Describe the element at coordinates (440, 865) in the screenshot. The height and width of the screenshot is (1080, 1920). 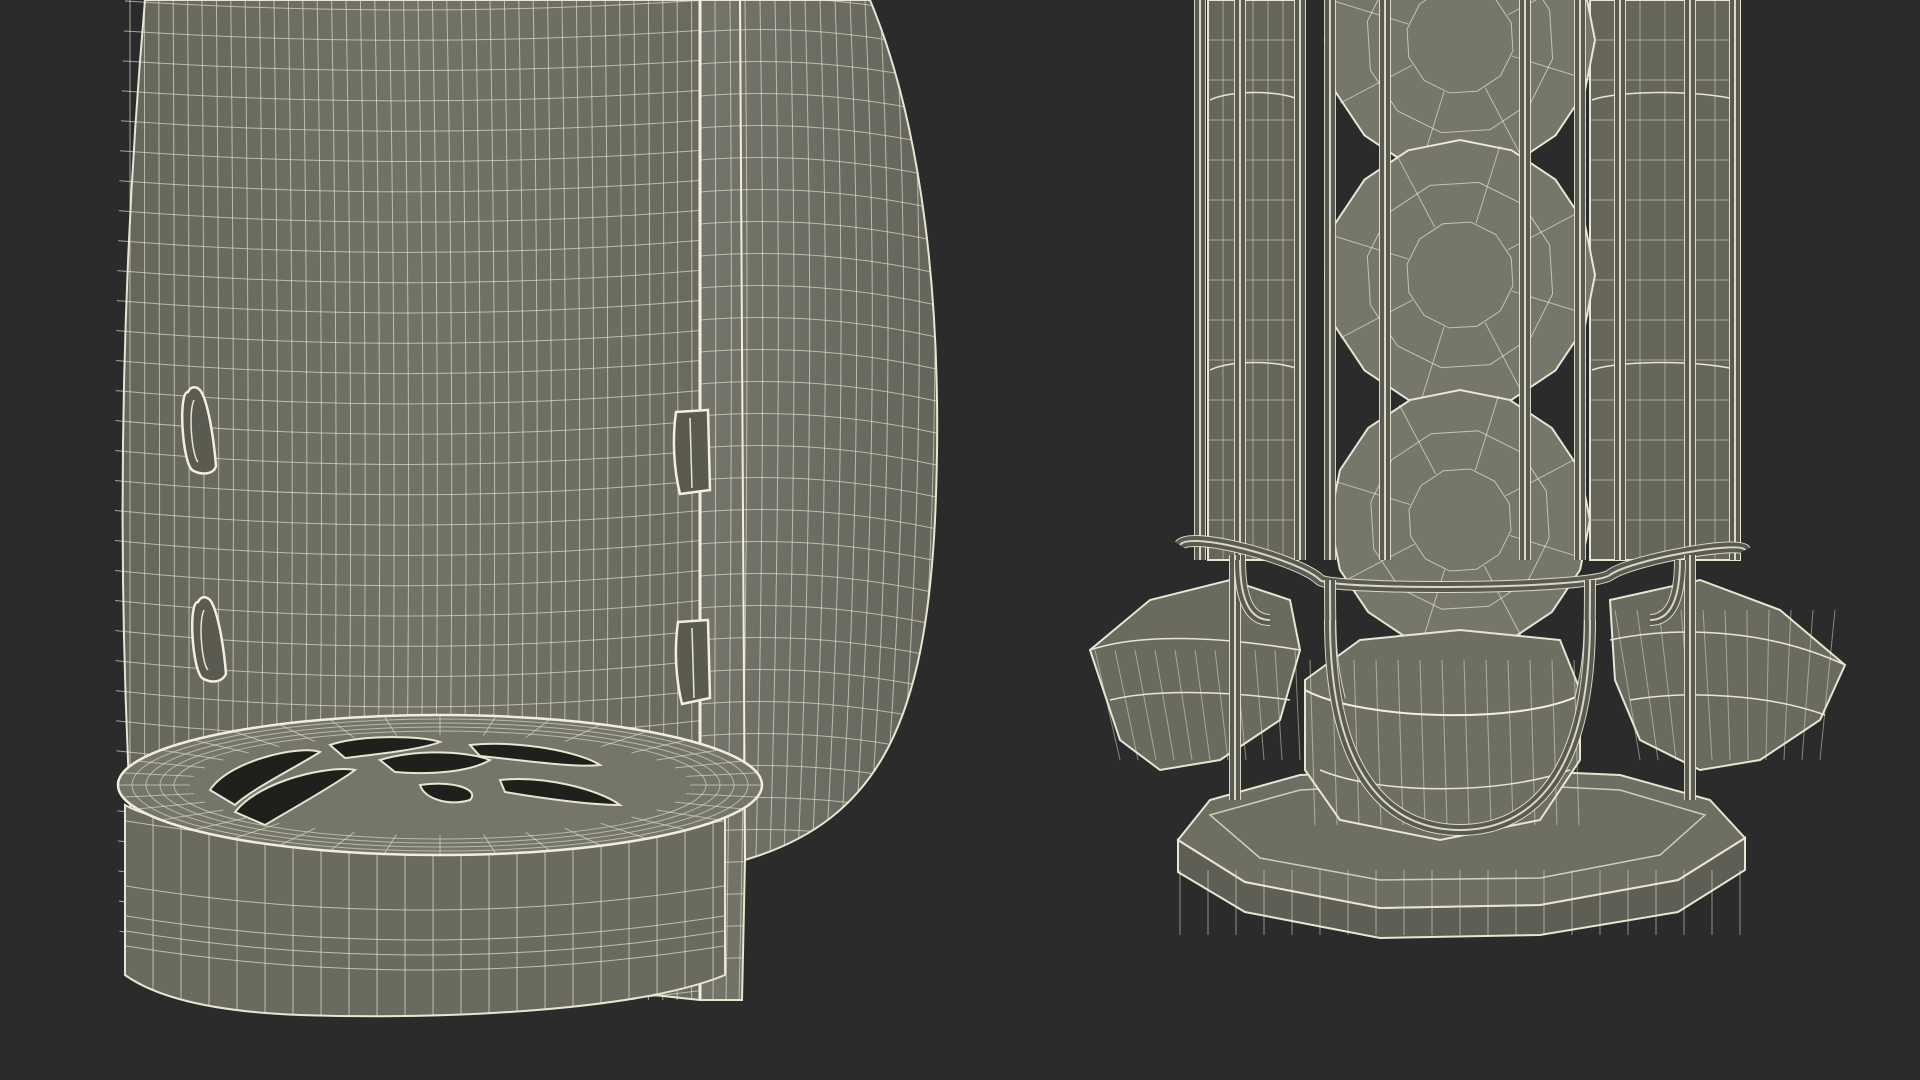
I see `drip-tray` at that location.